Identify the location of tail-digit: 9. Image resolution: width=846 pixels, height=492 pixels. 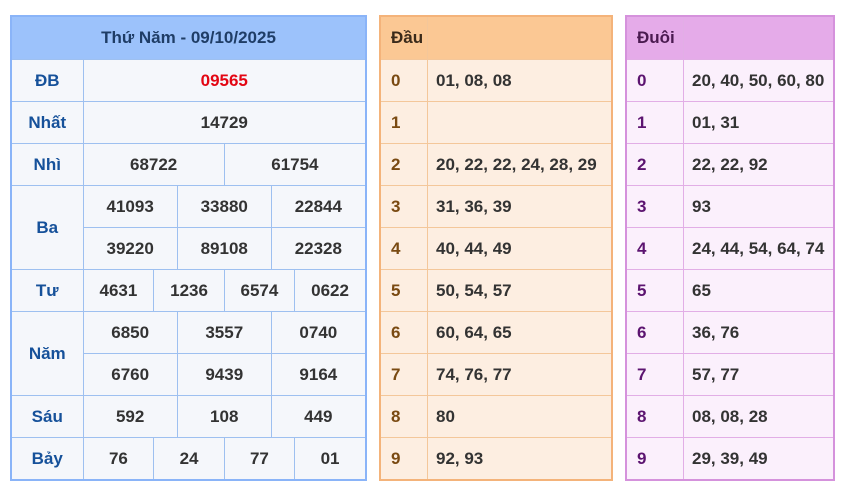
(654, 459).